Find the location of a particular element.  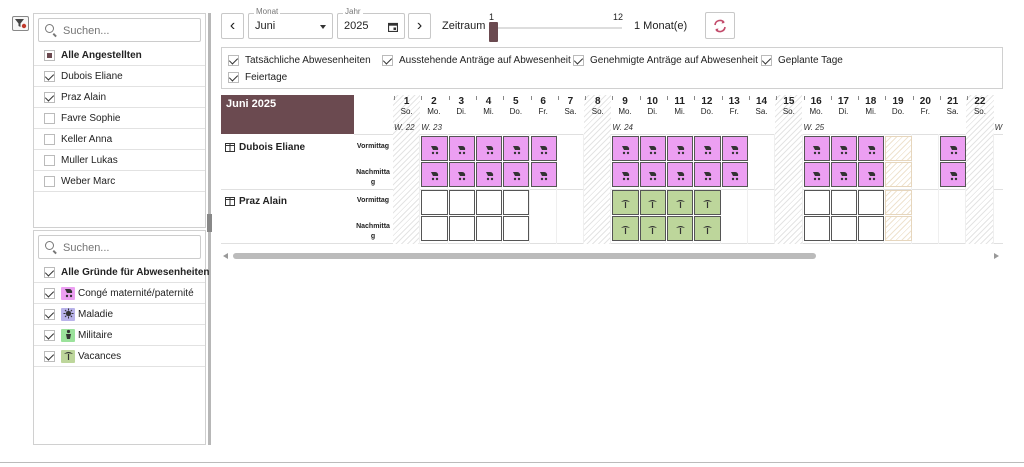

employee-item: Alle Angestellten is located at coordinates (119, 56).